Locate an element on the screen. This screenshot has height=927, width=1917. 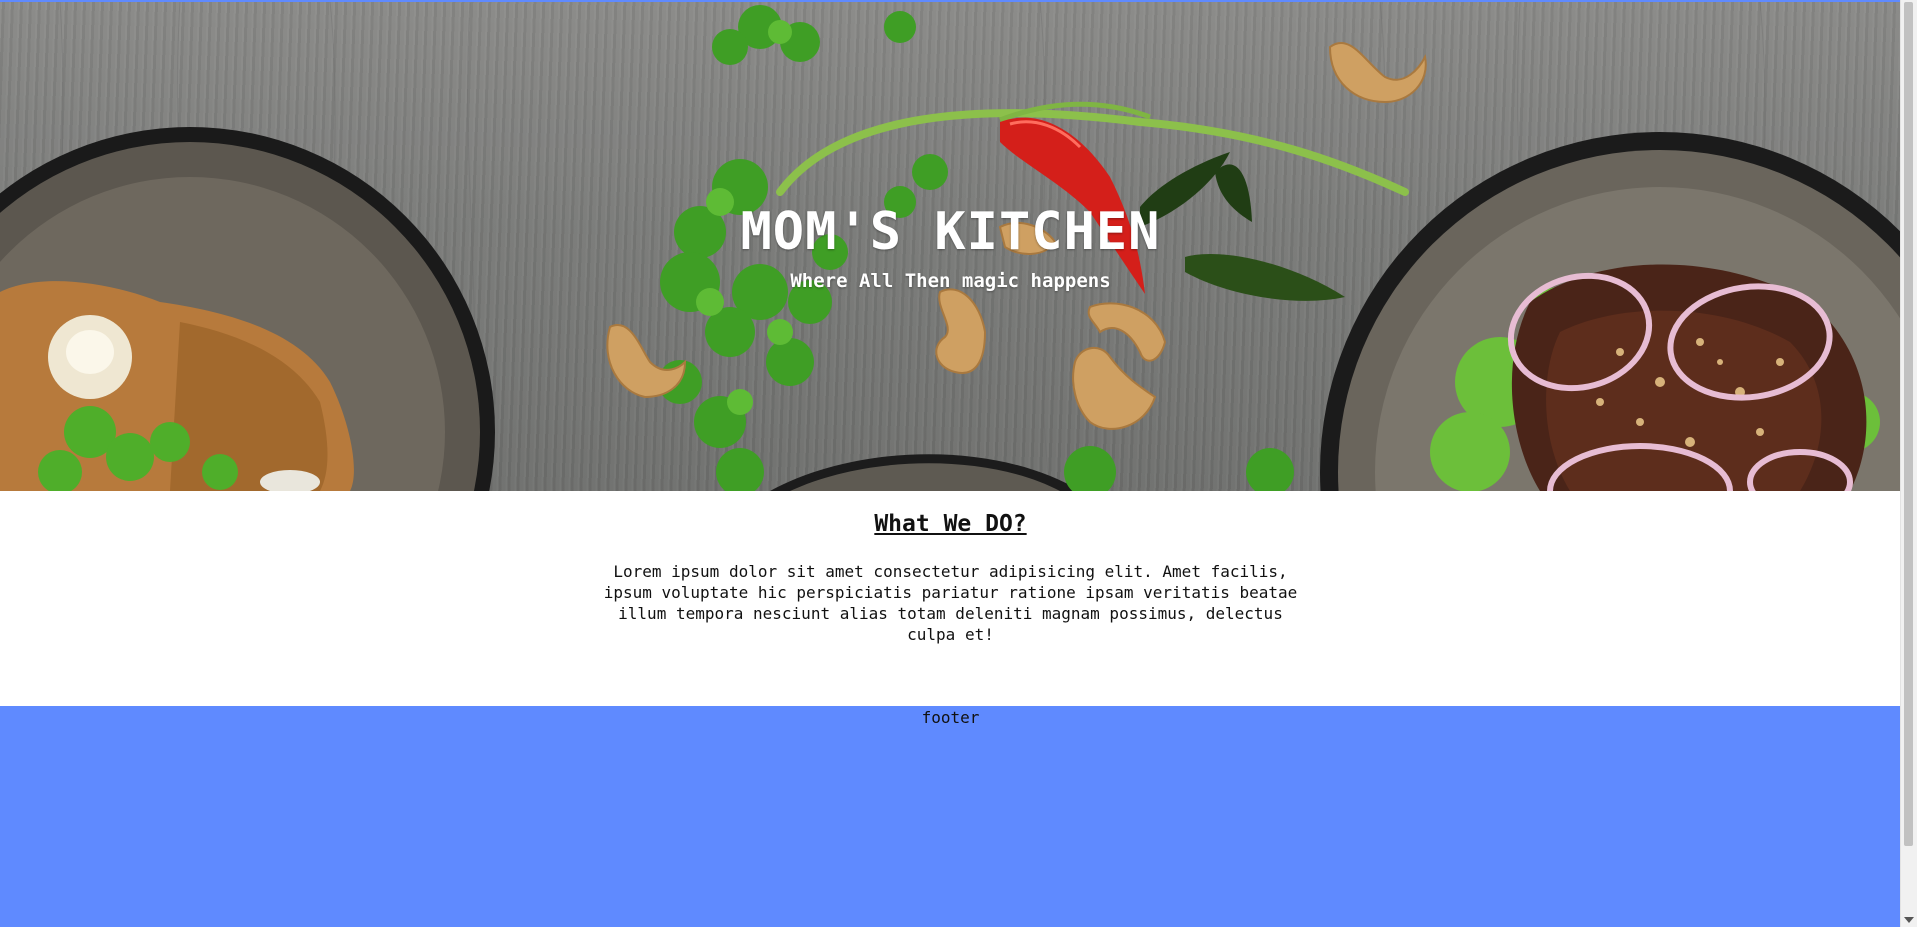
hero-subtitle: Where All Then magic happens is located at coordinates (950, 281).